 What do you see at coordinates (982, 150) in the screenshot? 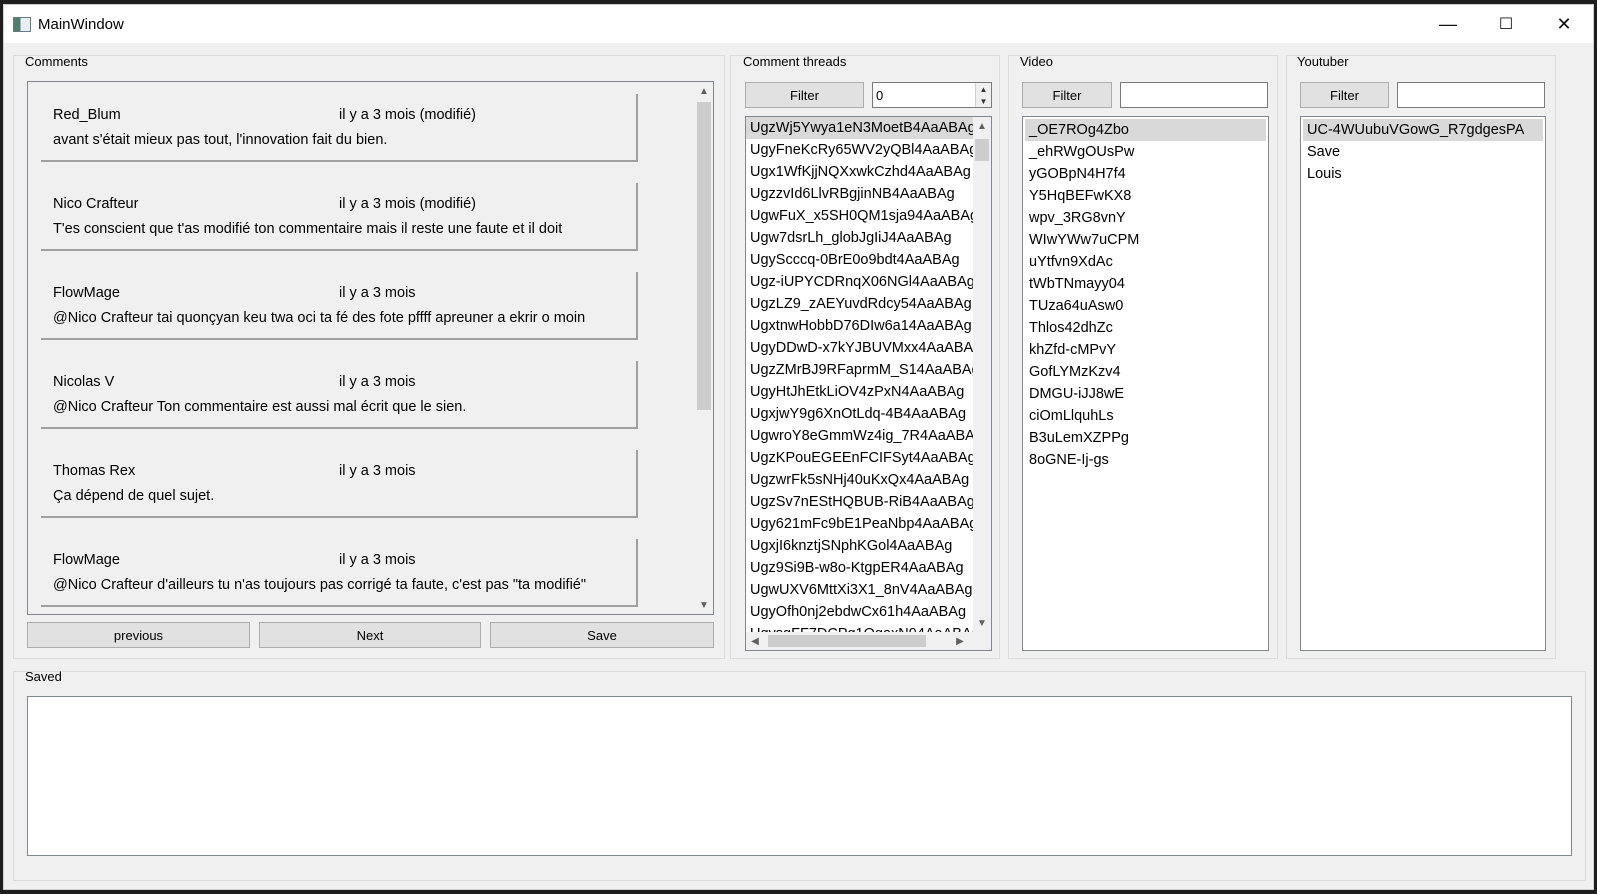
I see `threads-vscroll-thumb` at bounding box center [982, 150].